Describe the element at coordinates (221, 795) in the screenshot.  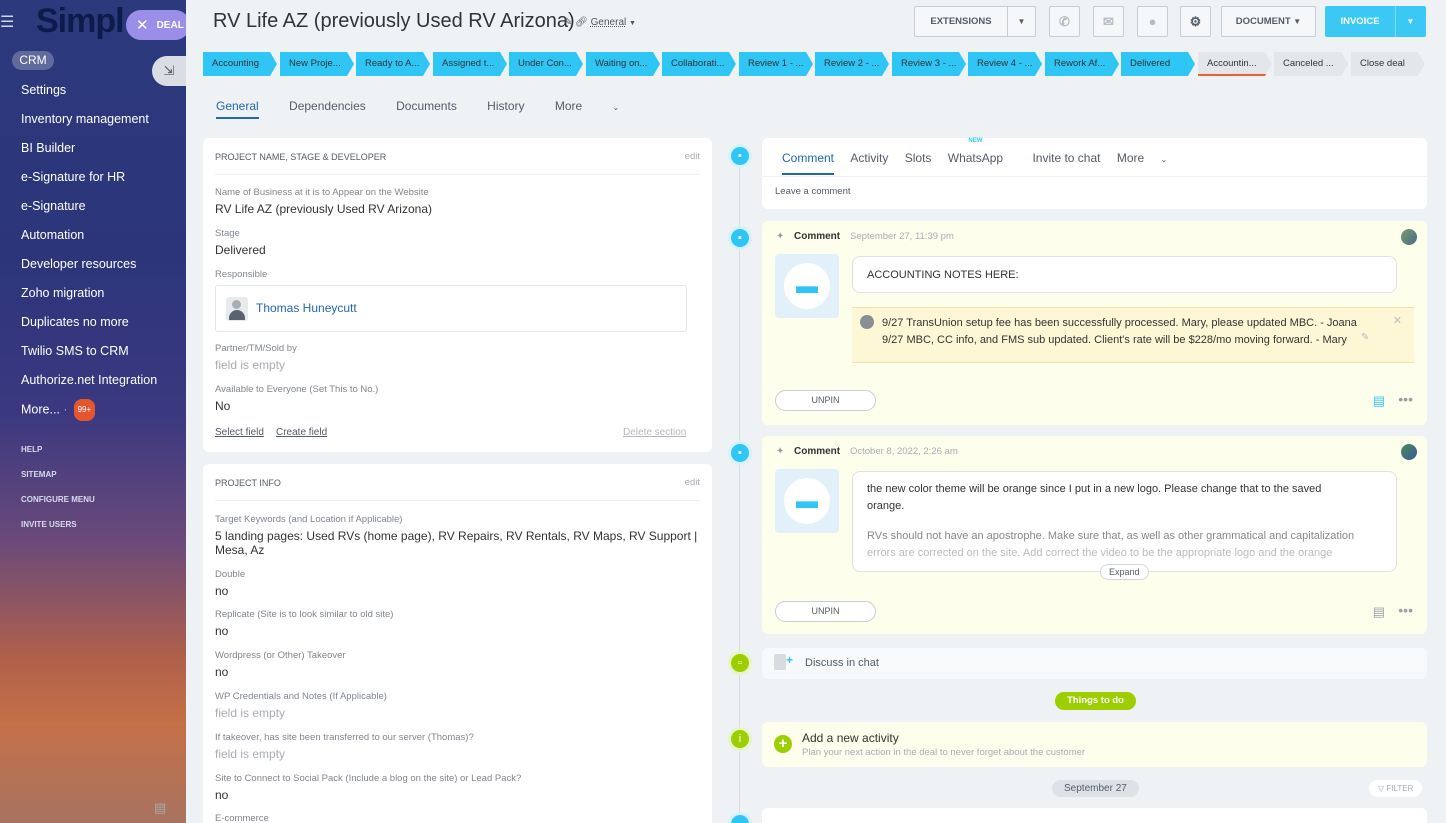
I see `field-value-social-pack: no` at that location.